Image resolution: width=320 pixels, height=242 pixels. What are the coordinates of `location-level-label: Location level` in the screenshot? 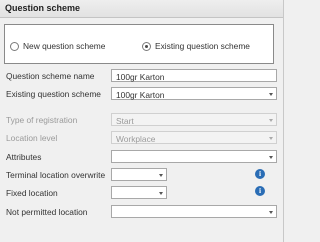 It's located at (32, 138).